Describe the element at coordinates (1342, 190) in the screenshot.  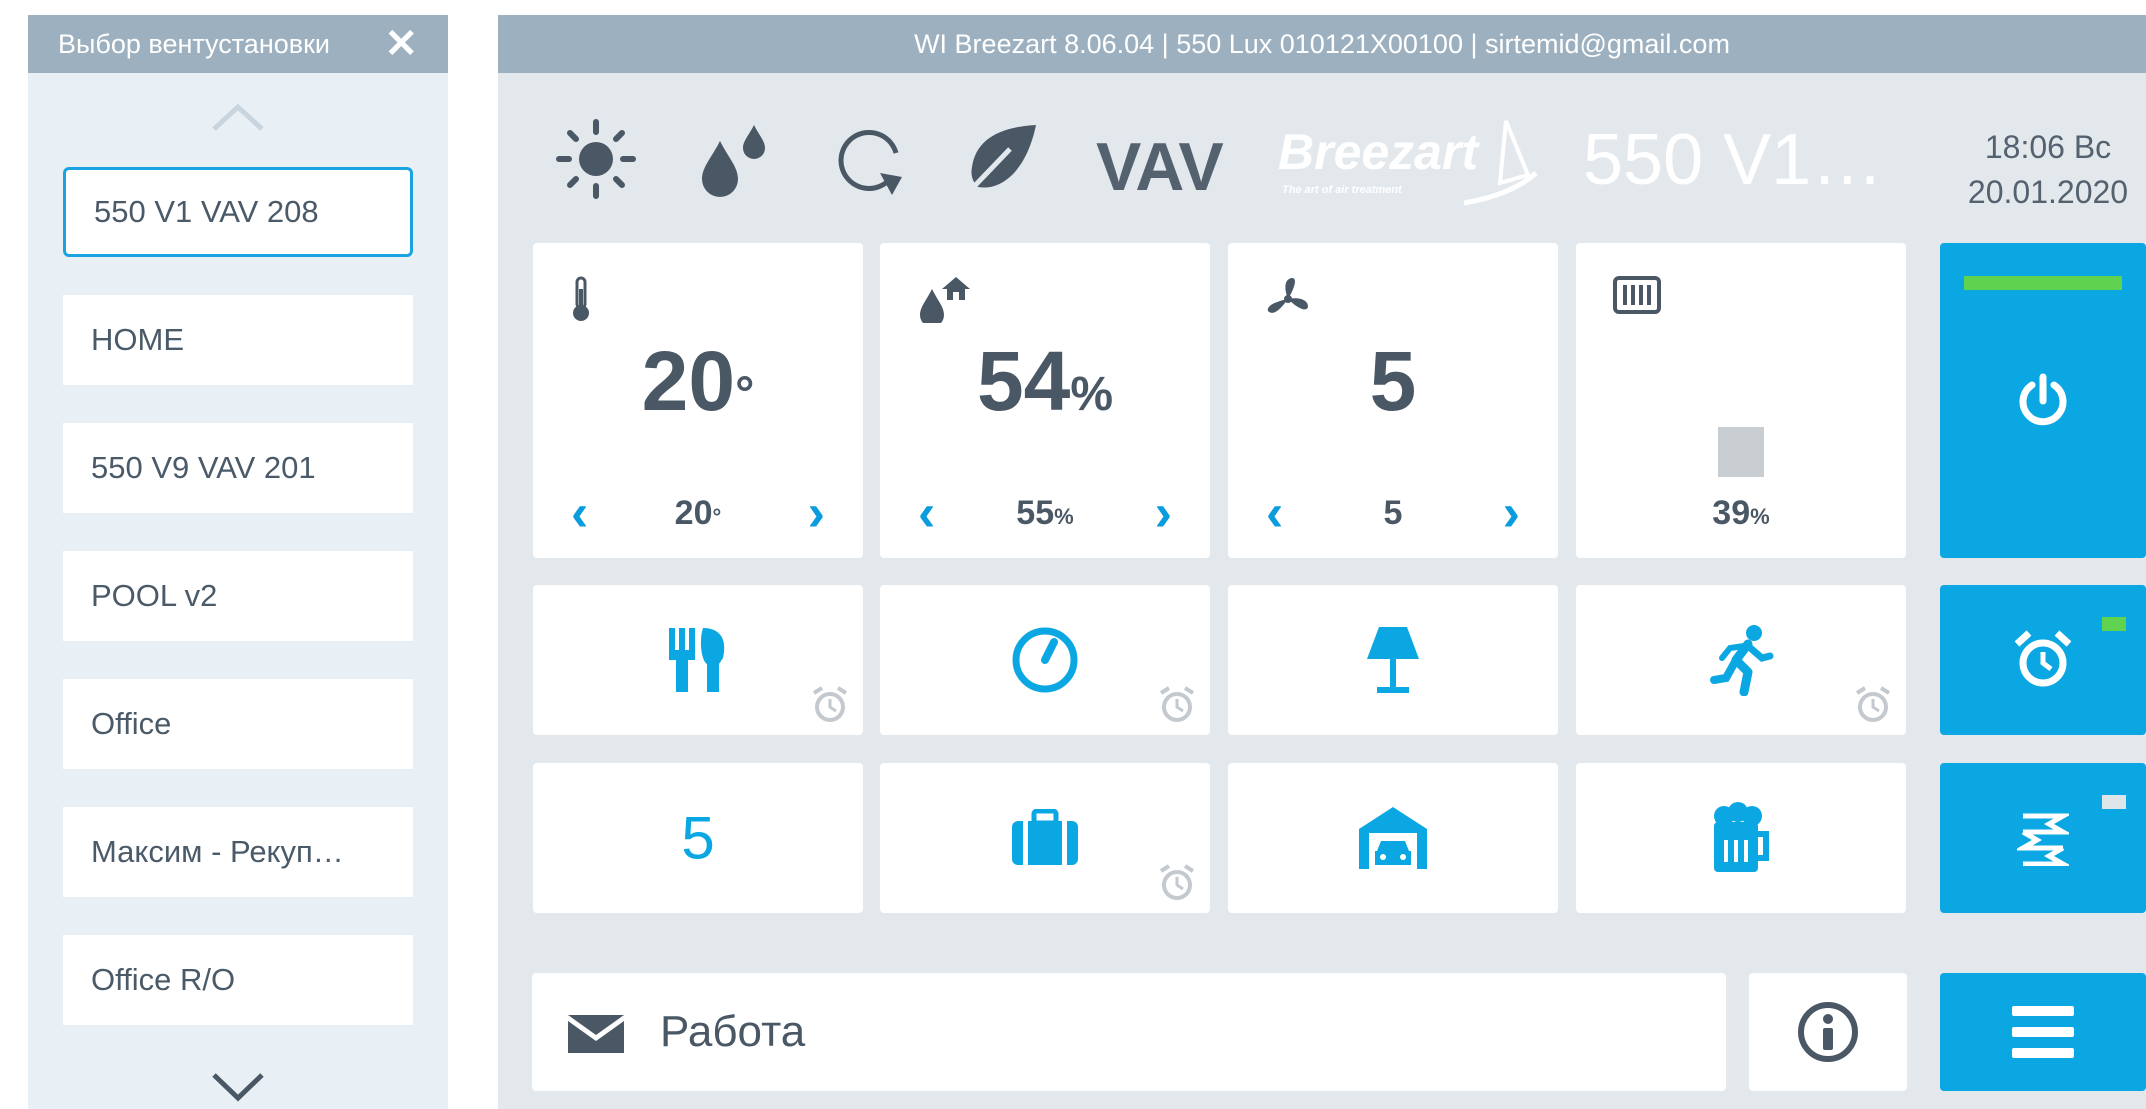
I see `logo-tagline: The art of air treatment` at that location.